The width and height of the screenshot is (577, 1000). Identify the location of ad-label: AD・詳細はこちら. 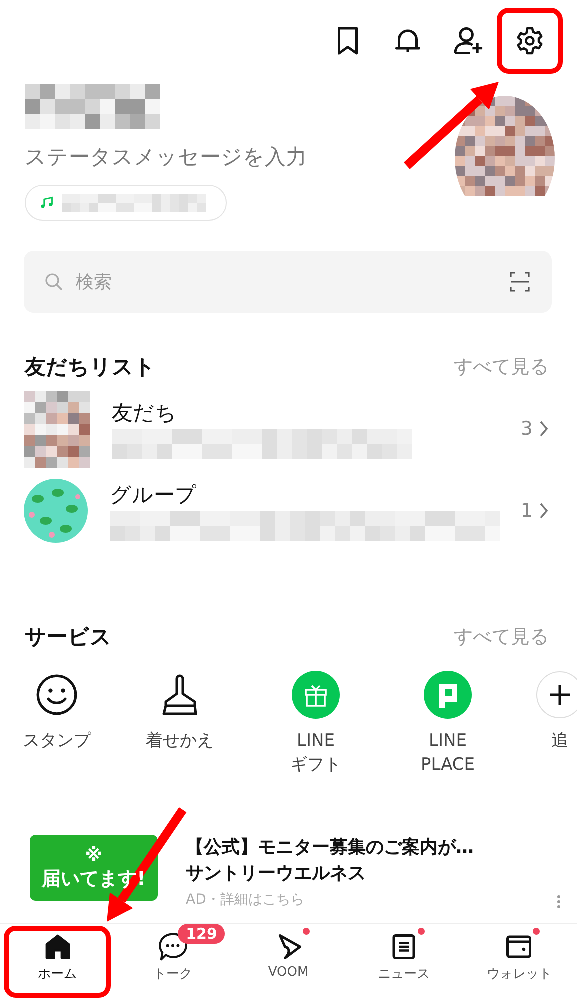
(245, 900).